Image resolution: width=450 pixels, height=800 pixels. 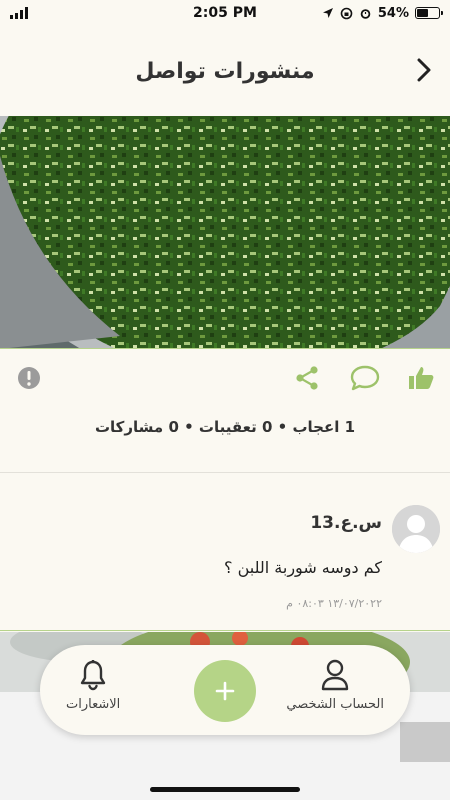 I want to click on battery-icon, so click(x=429, y=13).